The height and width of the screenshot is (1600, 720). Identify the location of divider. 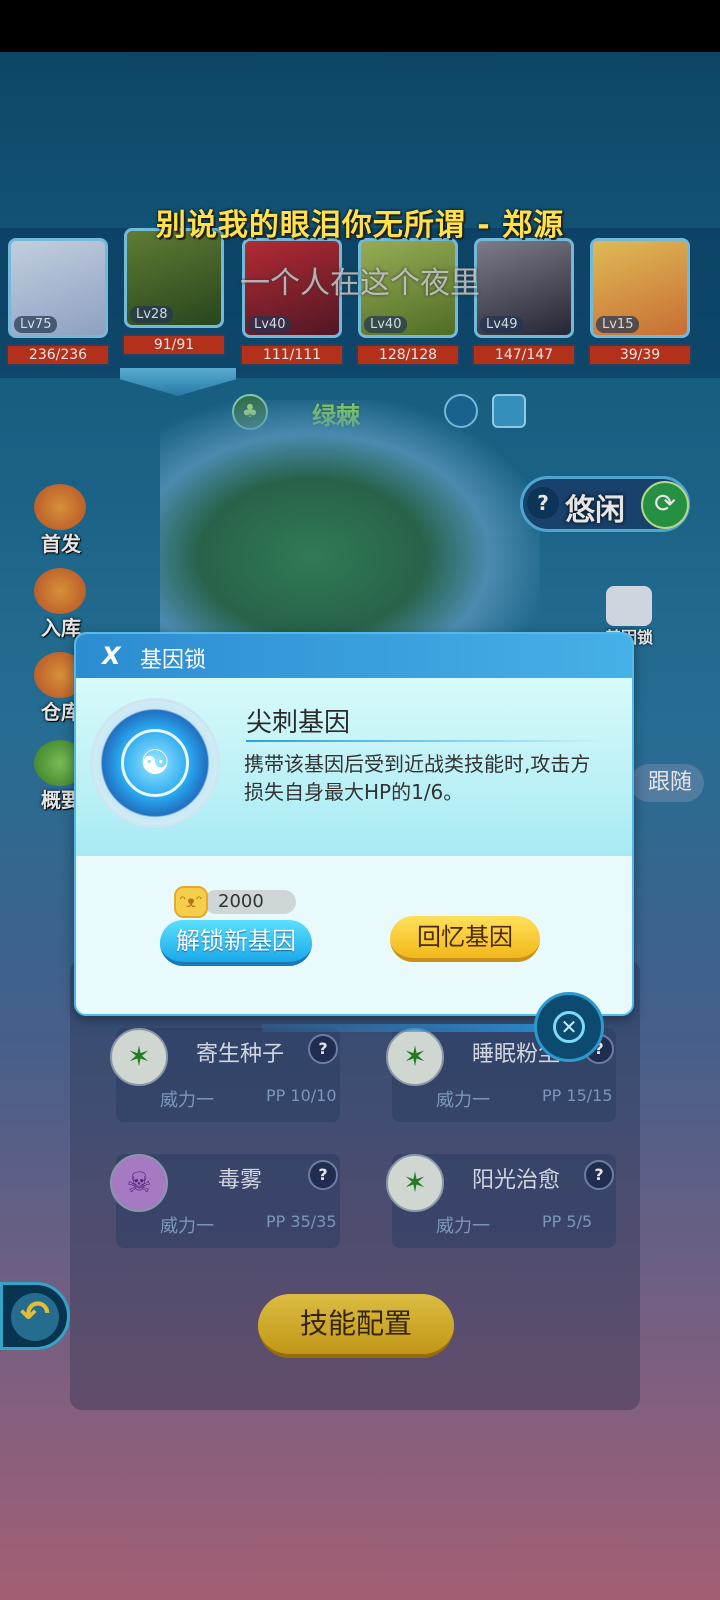
(426, 741).